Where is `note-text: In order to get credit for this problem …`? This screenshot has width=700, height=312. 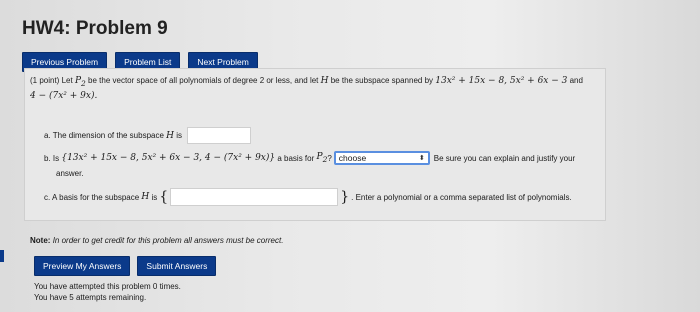 note-text: In order to get credit for this problem … is located at coordinates (168, 240).